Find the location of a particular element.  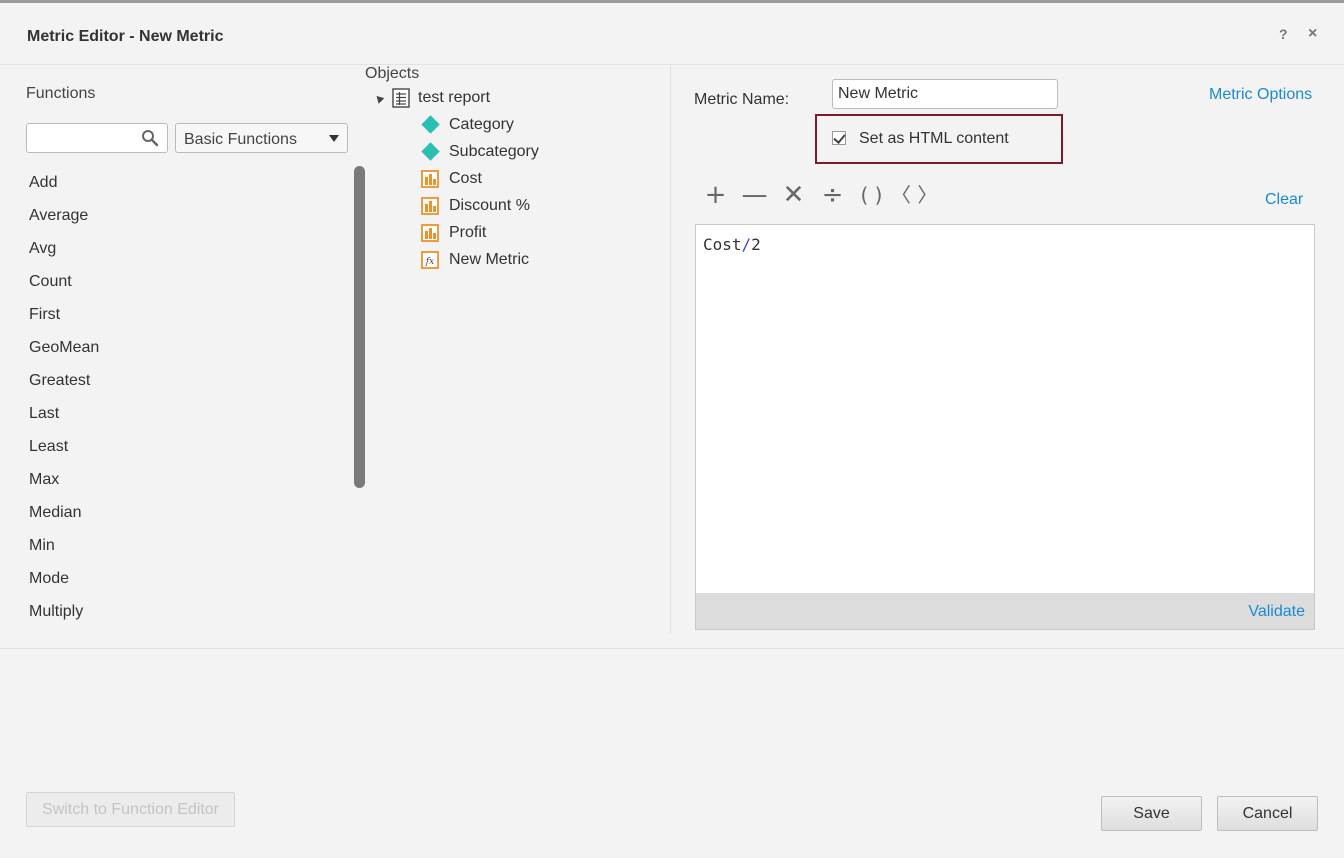

metric-name-input is located at coordinates (945, 94).